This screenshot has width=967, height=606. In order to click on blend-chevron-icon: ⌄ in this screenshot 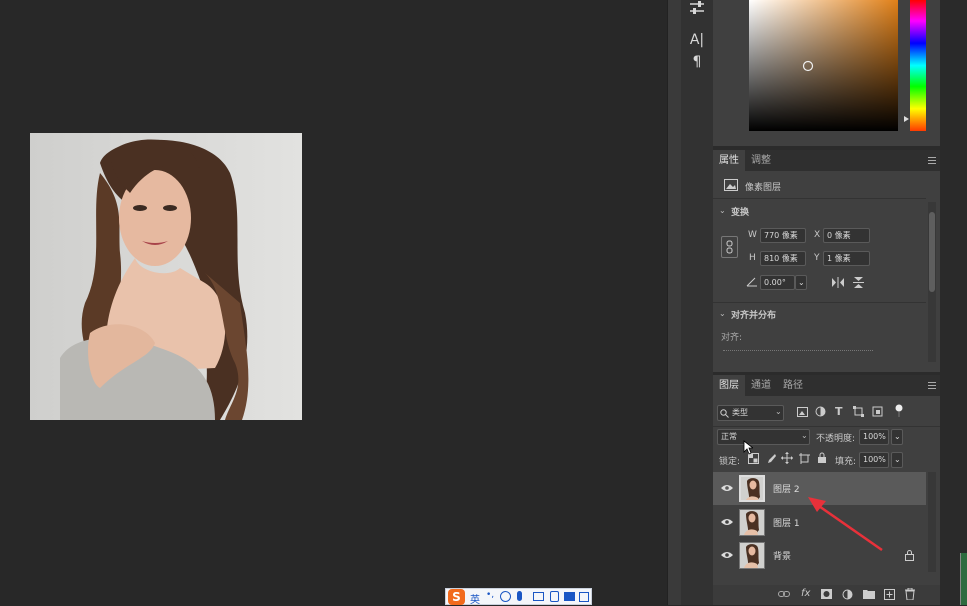, I will do `click(804, 435)`.